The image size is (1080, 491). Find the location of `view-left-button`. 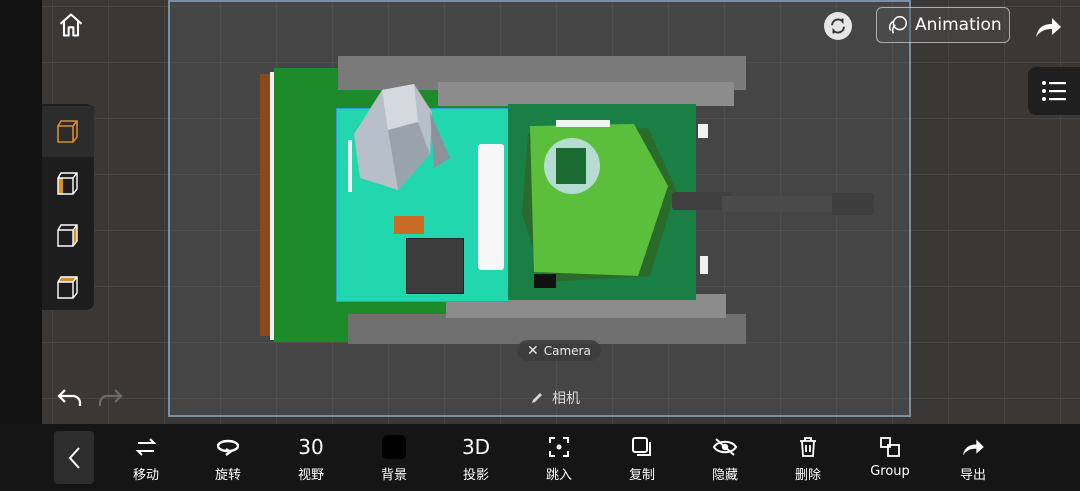

view-left-button is located at coordinates (68, 183).